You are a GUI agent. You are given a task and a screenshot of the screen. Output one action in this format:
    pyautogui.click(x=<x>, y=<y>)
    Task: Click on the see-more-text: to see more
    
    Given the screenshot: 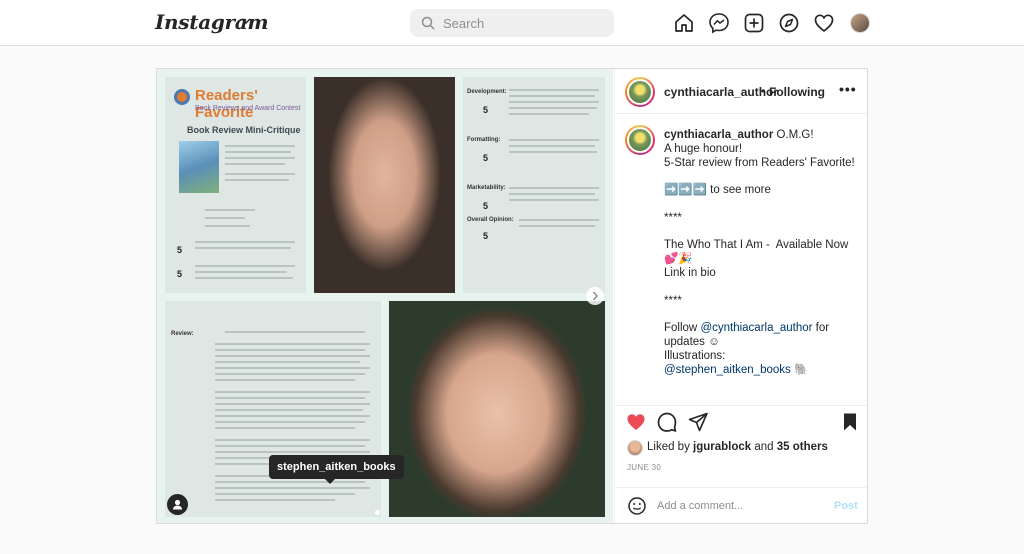 What is the action you would take?
    pyautogui.click(x=738, y=190)
    